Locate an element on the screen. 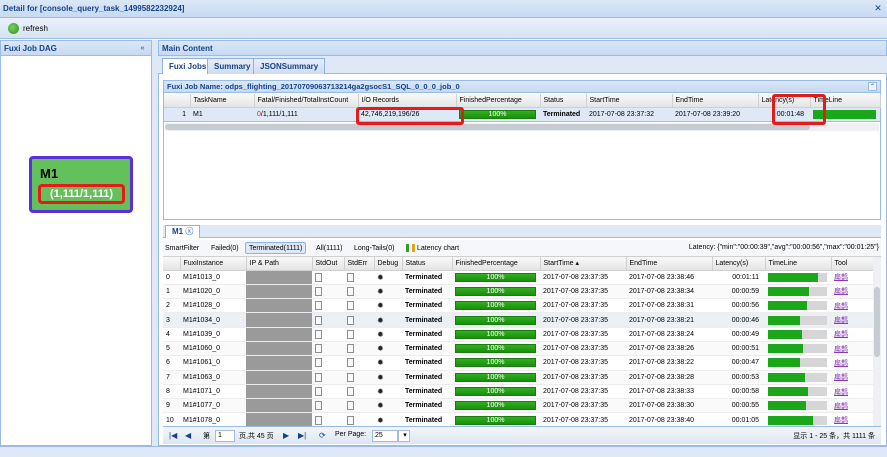 The image size is (887, 457). close-icon: ✕ is located at coordinates (878, 8).